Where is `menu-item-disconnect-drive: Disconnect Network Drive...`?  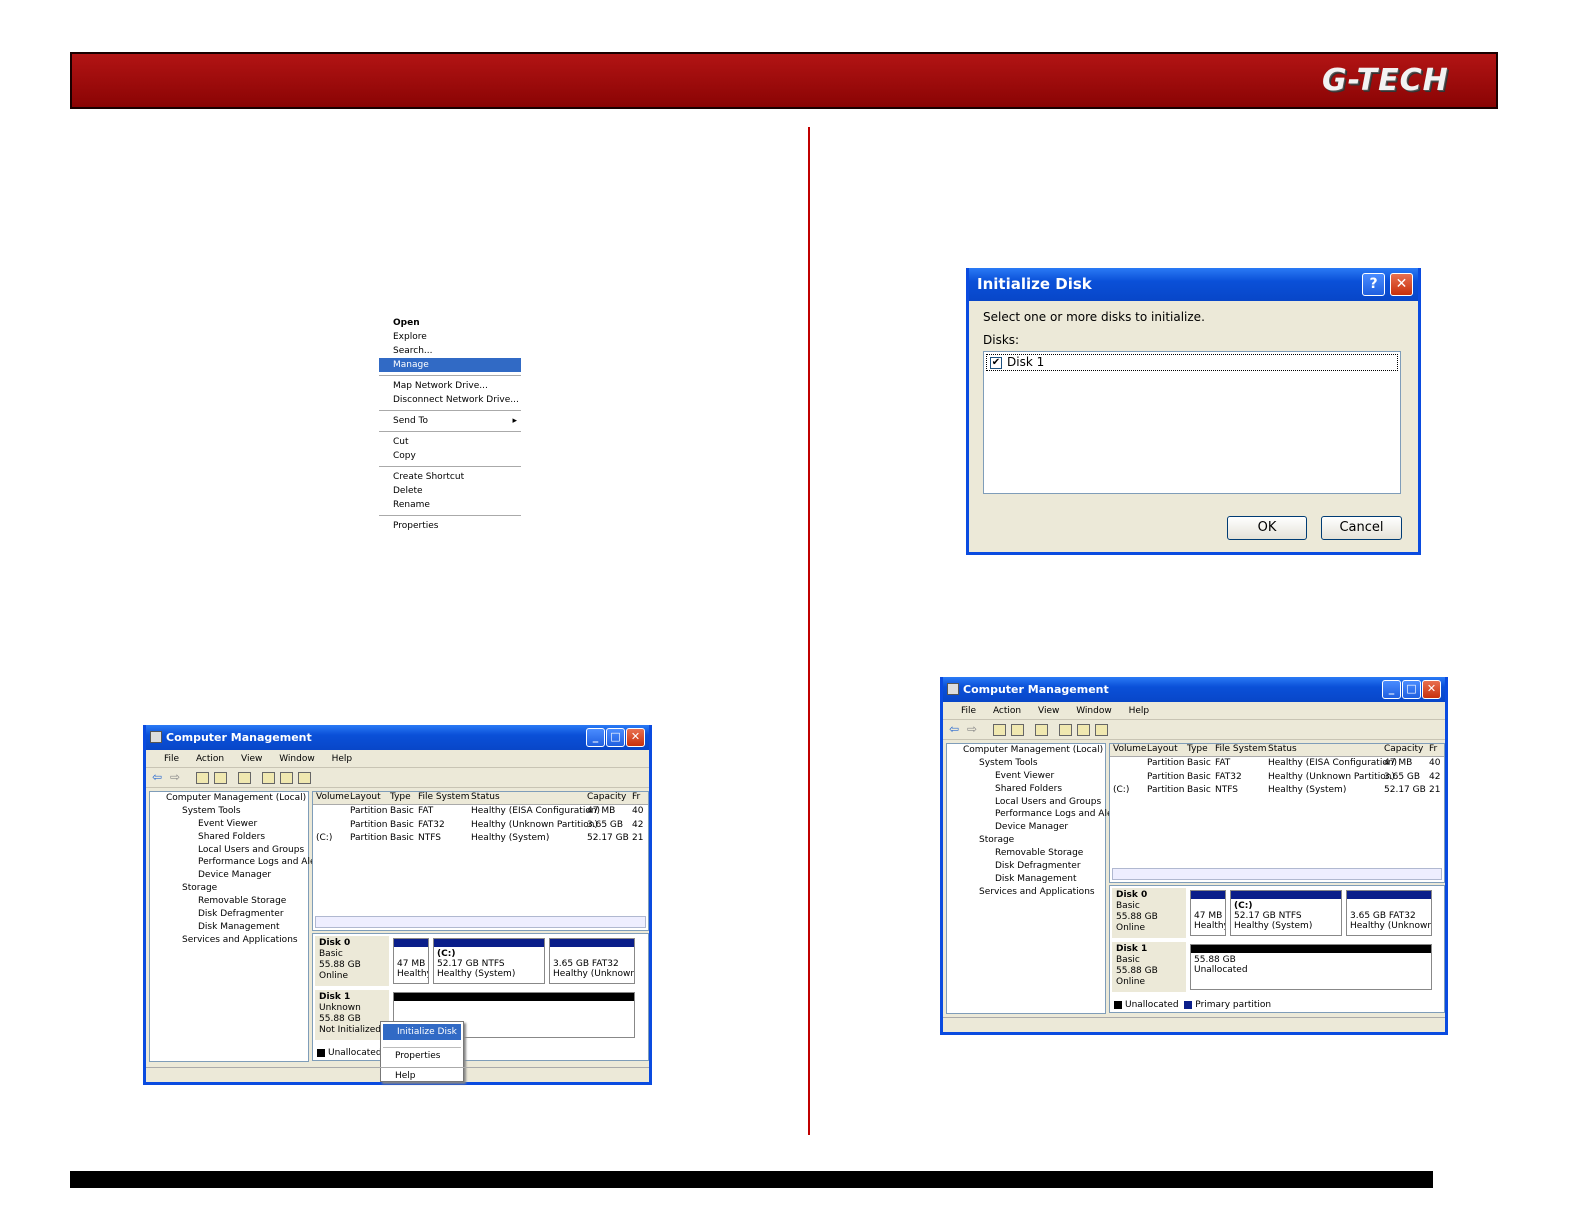 menu-item-disconnect-drive: Disconnect Network Drive... is located at coordinates (450, 400).